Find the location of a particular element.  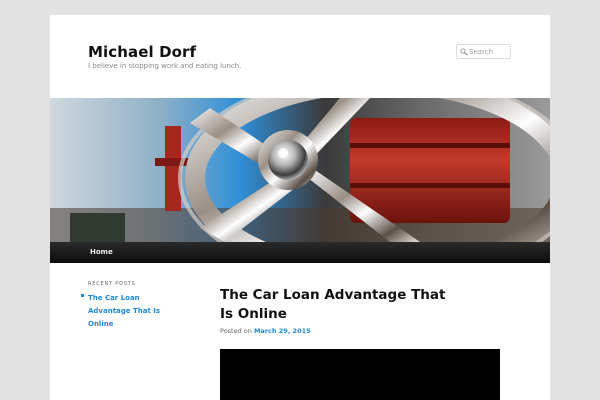

post-meta: Posted on March 29, 2015 is located at coordinates (265, 331).